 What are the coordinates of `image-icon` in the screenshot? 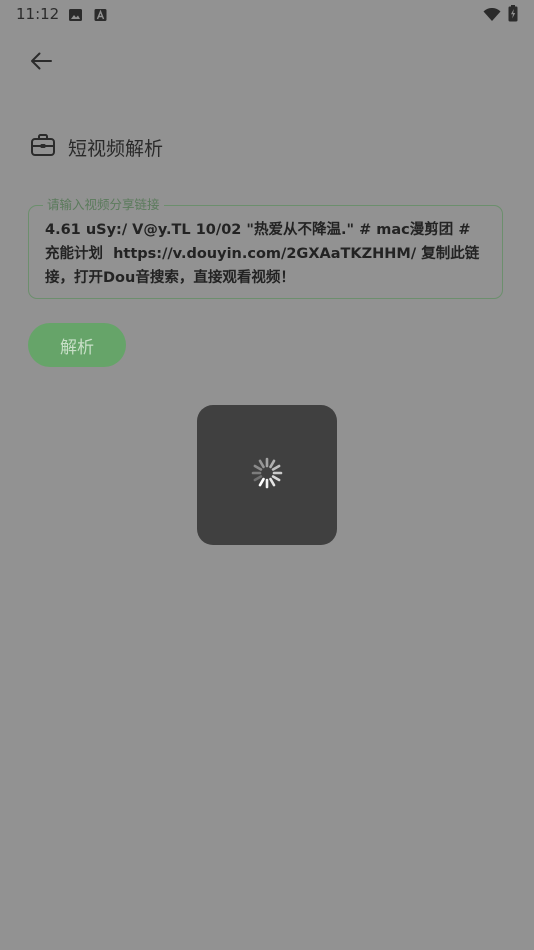 It's located at (75, 16).